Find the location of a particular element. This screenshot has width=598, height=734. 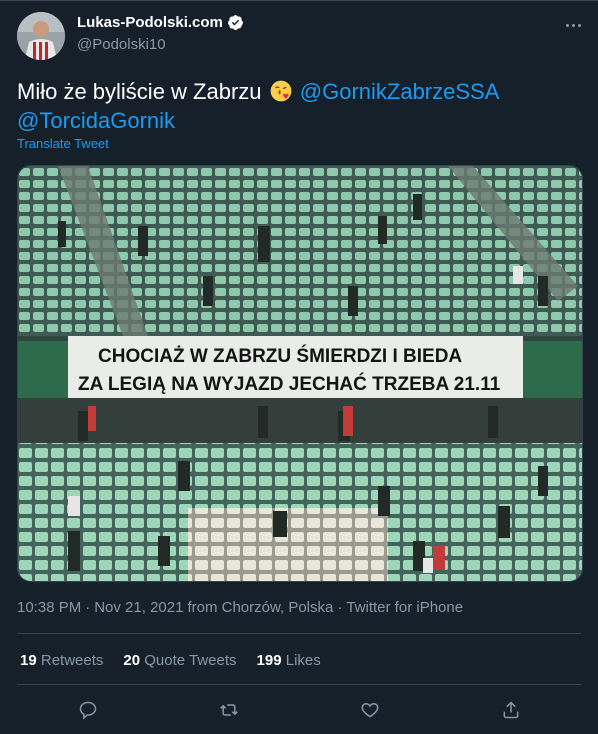

likes-stat: 199 Likes is located at coordinates (289, 660).